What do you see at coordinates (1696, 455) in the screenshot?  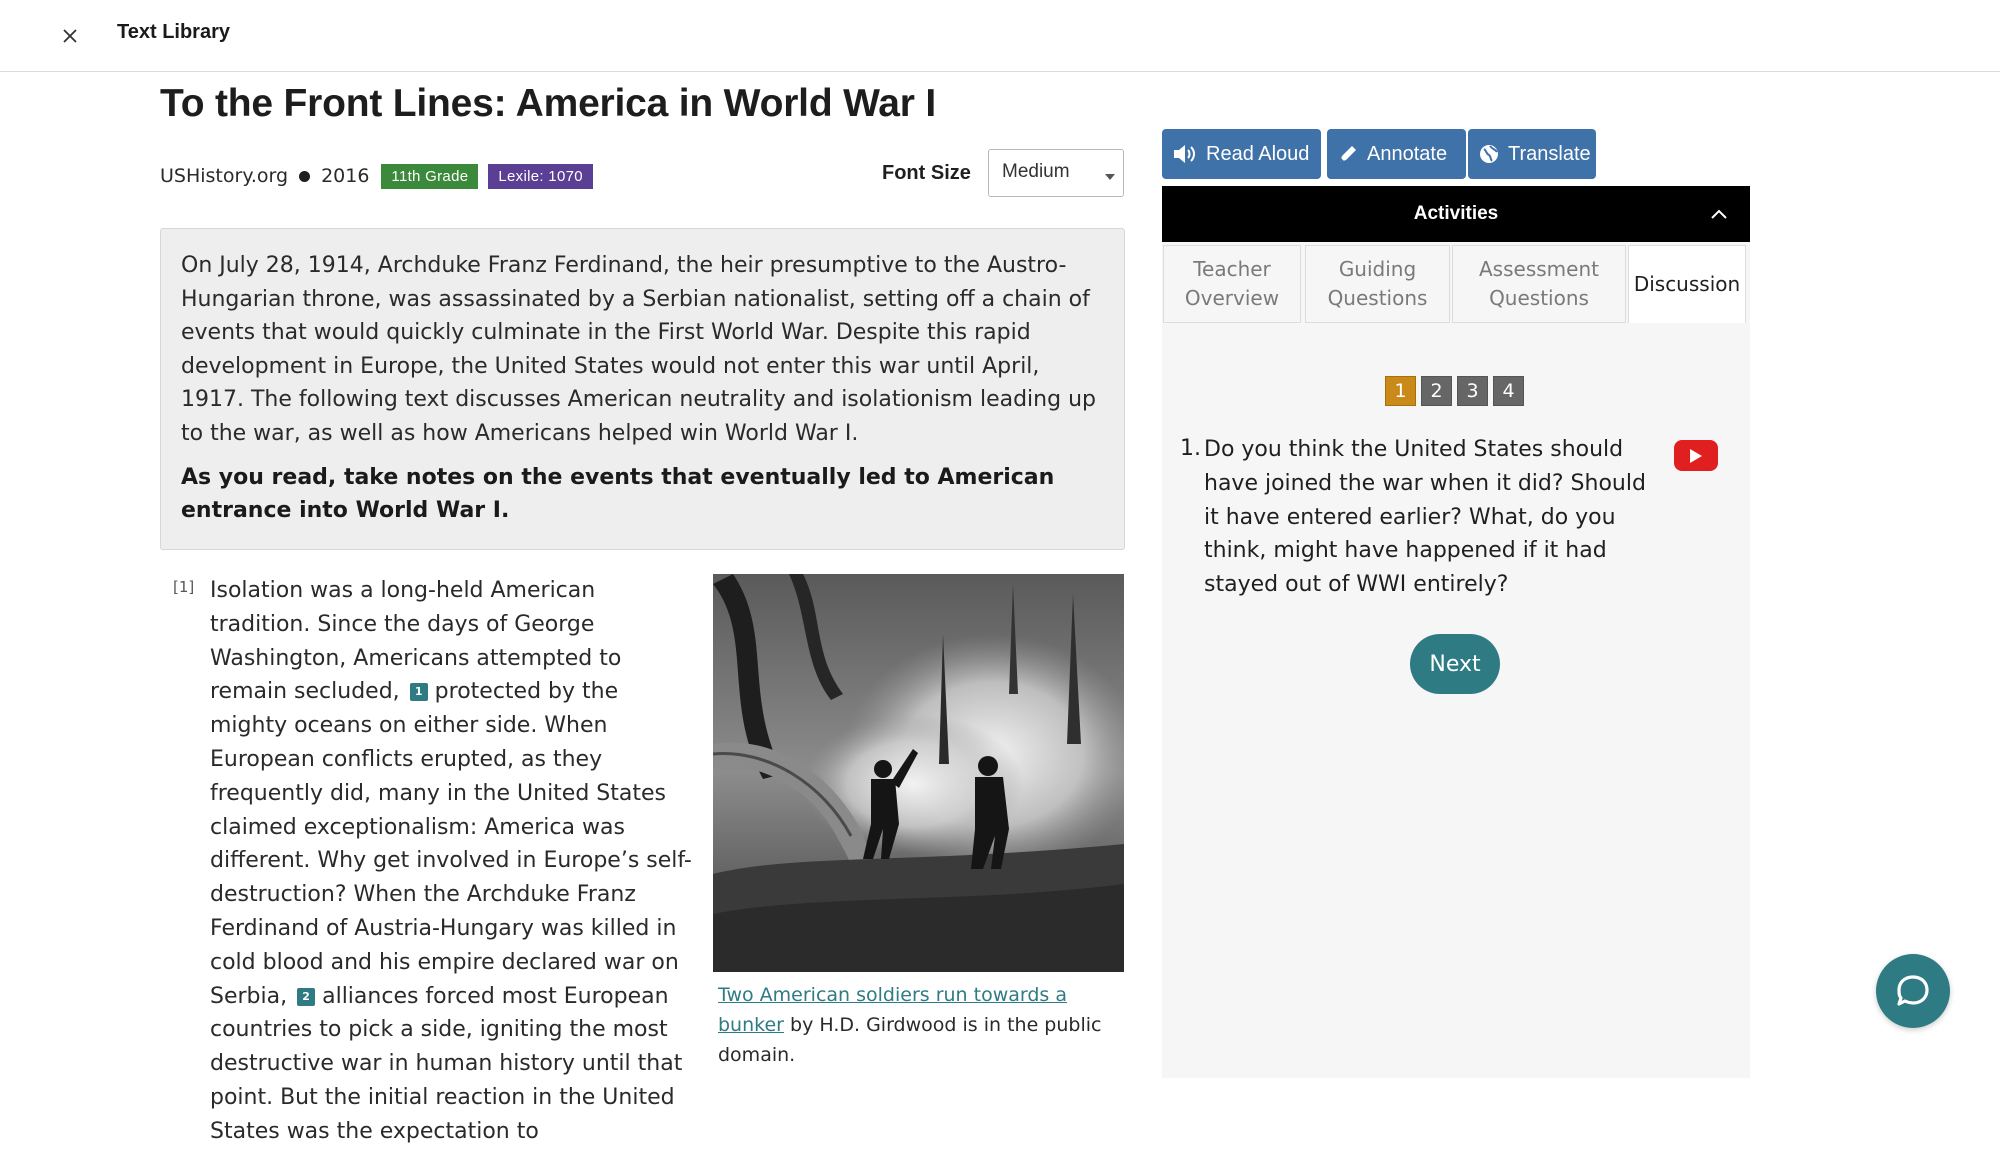 I see `youtube-play-icon` at bounding box center [1696, 455].